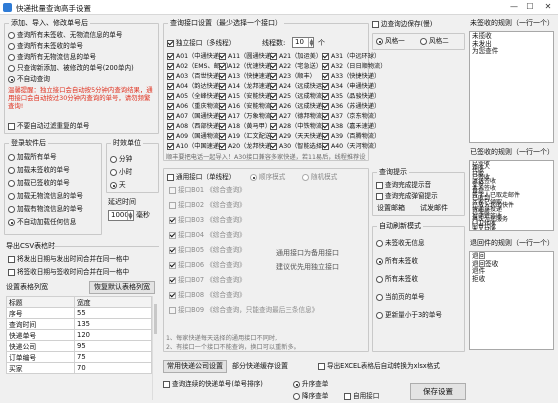 The height and width of the screenshot is (403, 558). What do you see at coordinates (248, 146) in the screenshot?
I see `interface-option: A20（龙邦快递）` at bounding box center [248, 146].